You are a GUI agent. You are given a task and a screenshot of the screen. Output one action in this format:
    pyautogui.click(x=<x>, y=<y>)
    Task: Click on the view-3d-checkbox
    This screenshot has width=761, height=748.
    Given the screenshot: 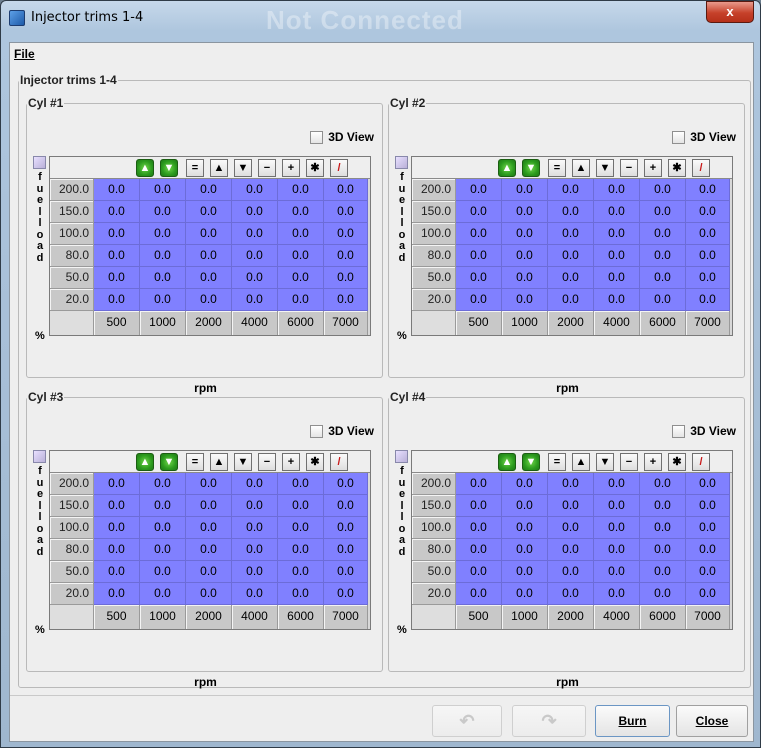 What is the action you would take?
    pyautogui.click(x=679, y=431)
    